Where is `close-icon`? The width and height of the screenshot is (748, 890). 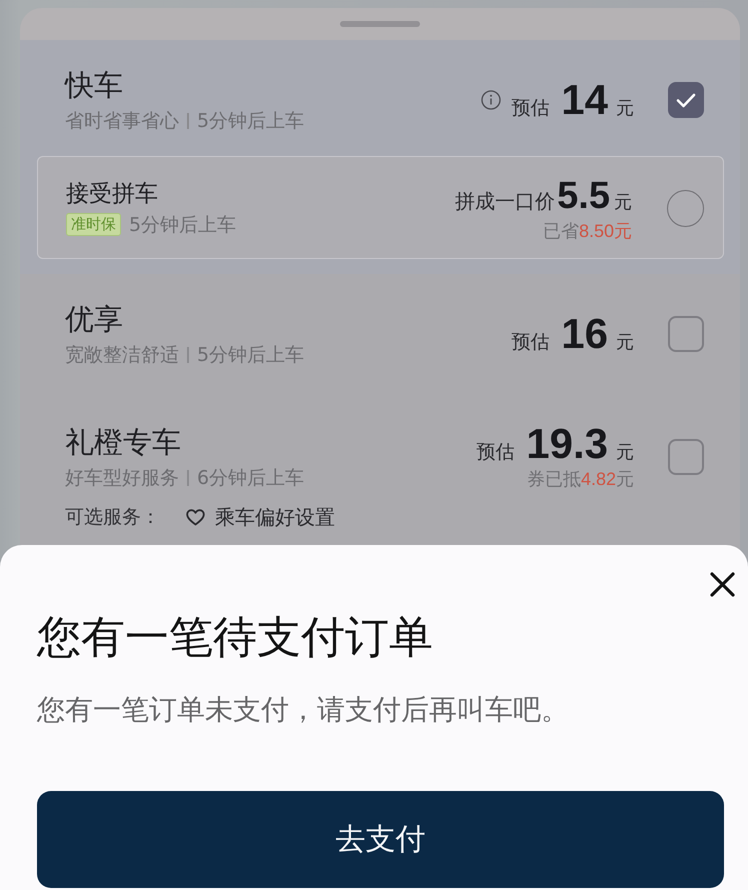
close-icon is located at coordinates (722, 584).